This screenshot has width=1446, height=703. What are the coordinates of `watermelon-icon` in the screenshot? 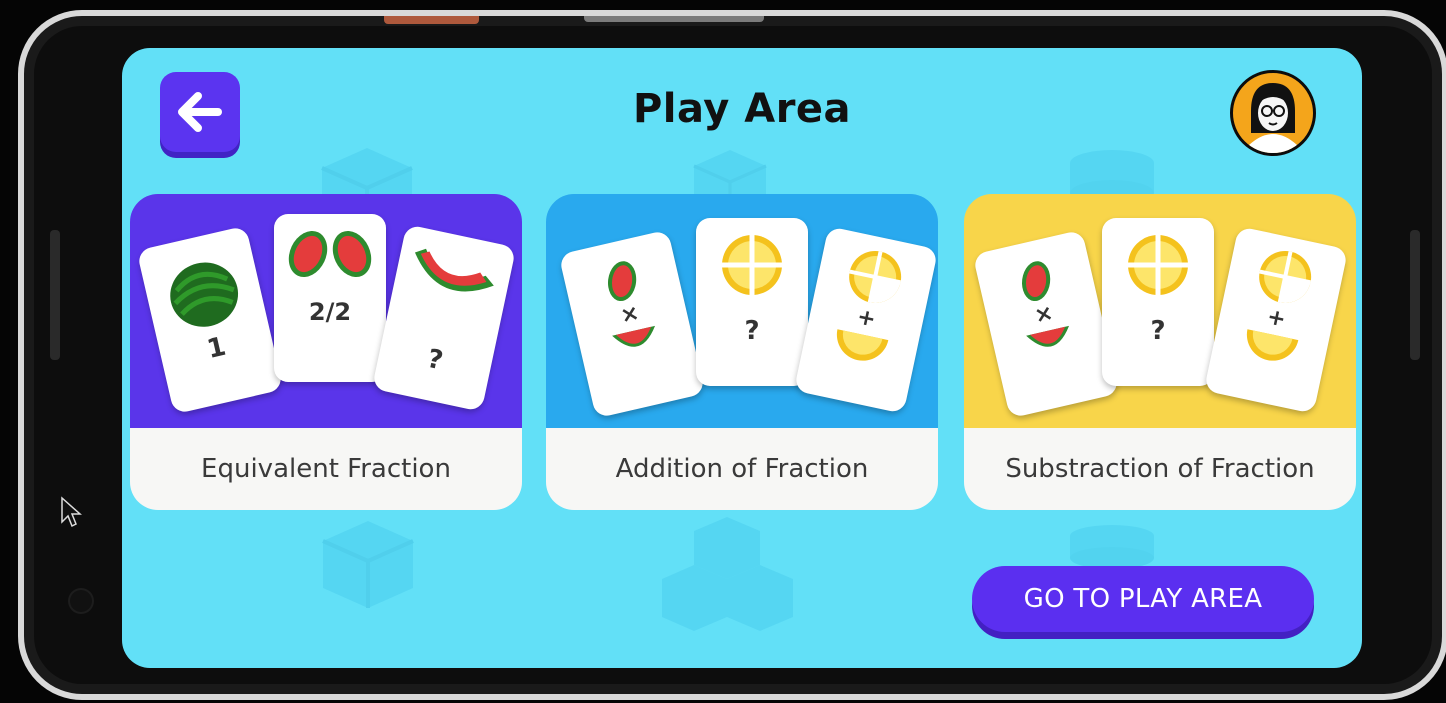 It's located at (204, 294).